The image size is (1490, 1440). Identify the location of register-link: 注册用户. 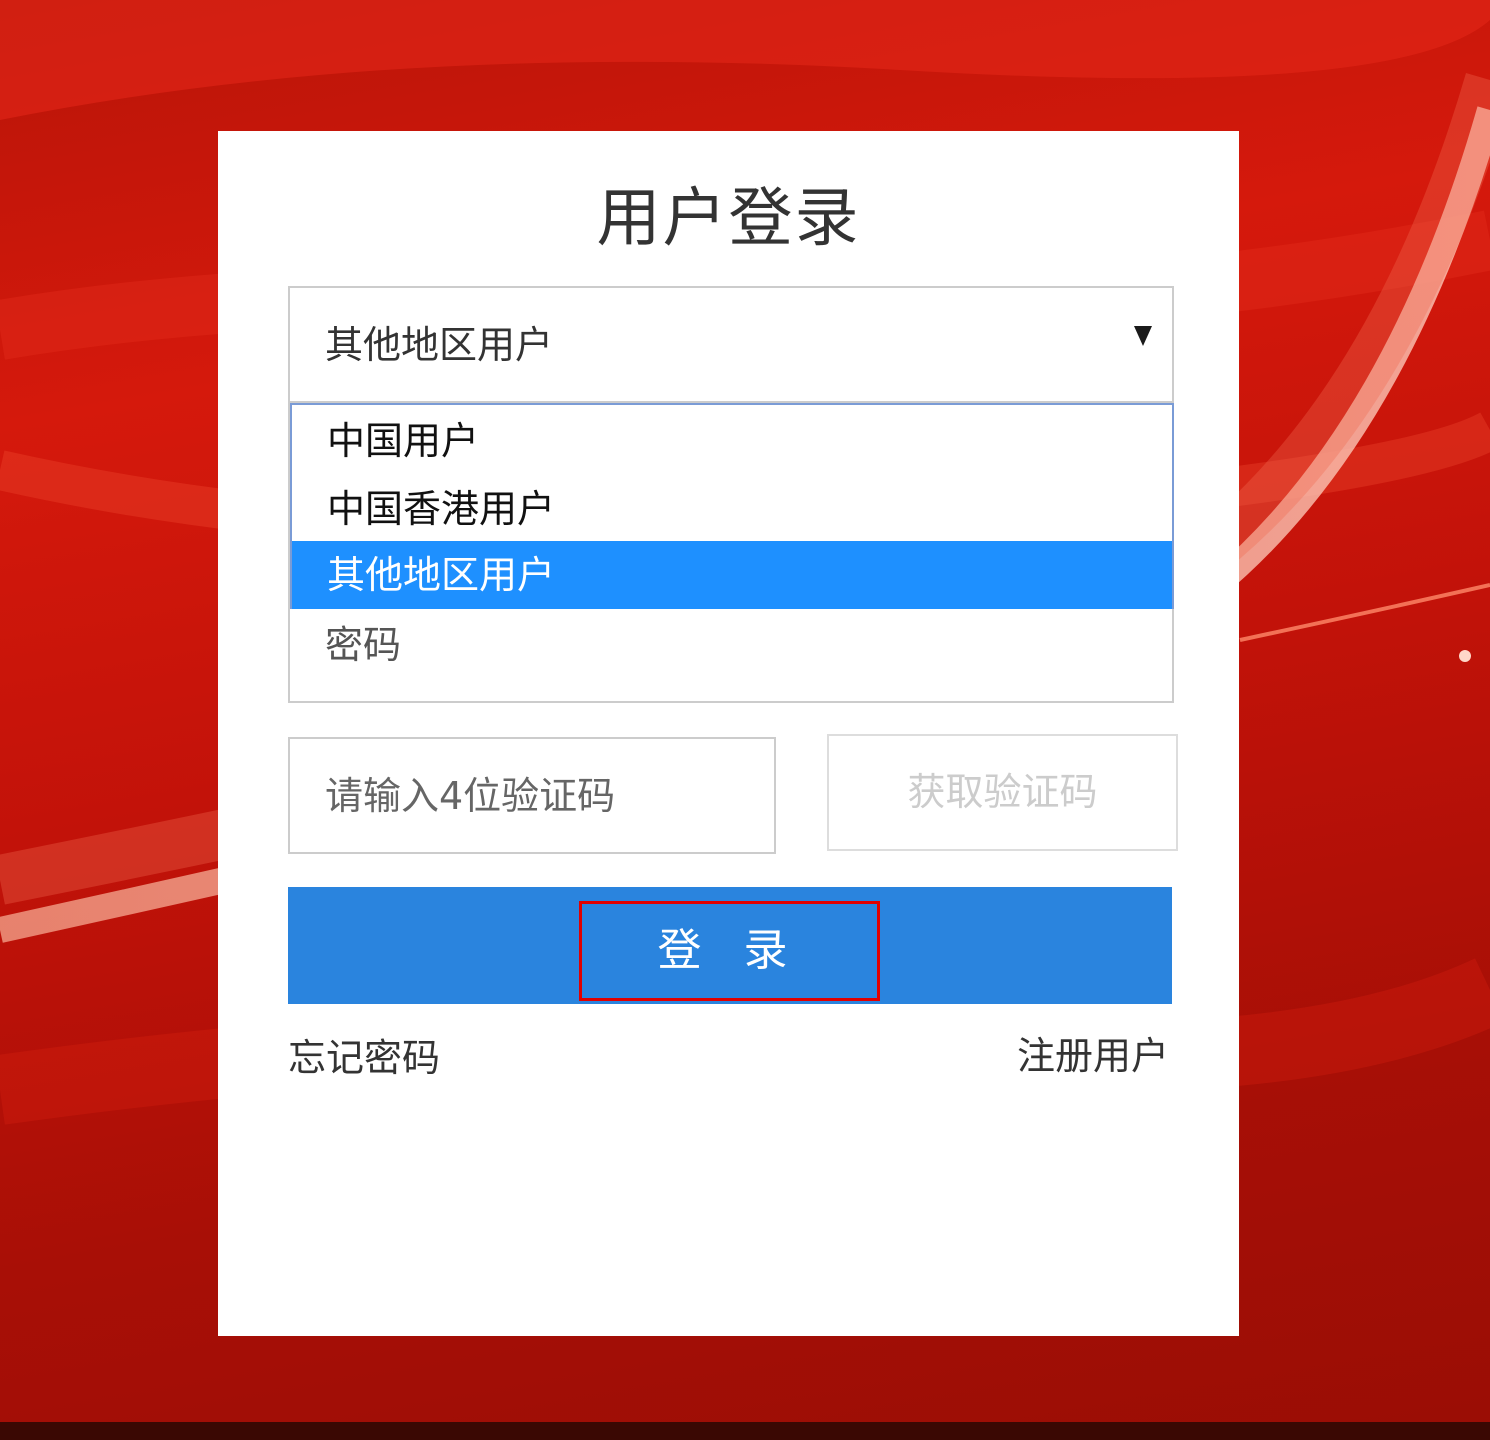
(1093, 1056).